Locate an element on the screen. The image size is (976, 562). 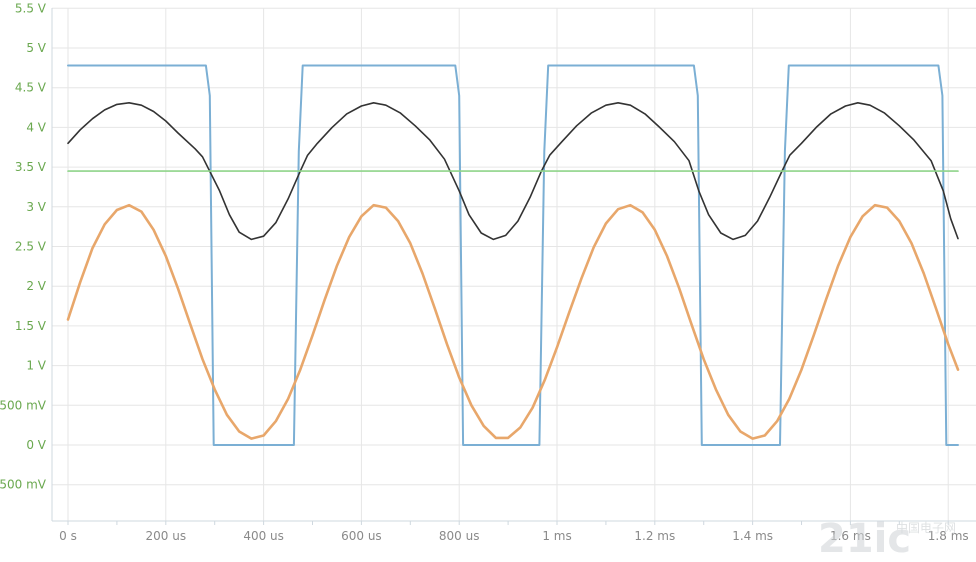
y-tick-label: 3.5 V is located at coordinates (31, 167).